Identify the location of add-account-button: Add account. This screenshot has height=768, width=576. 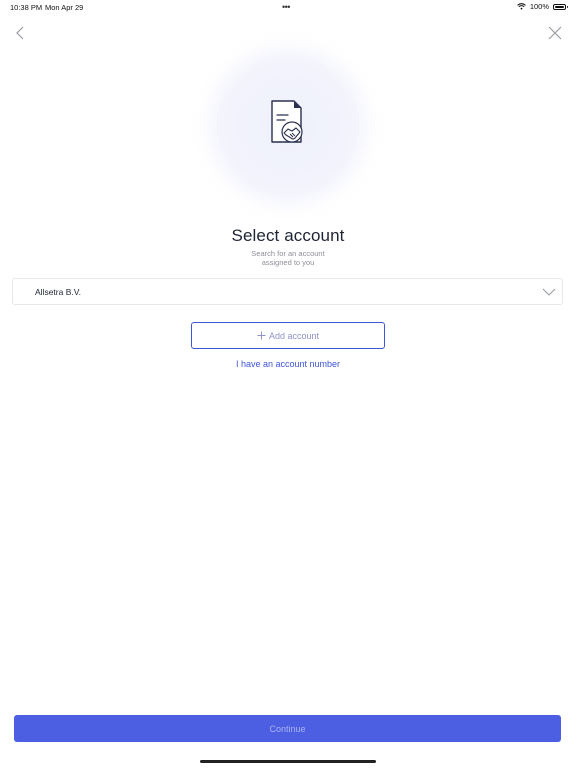
(288, 335).